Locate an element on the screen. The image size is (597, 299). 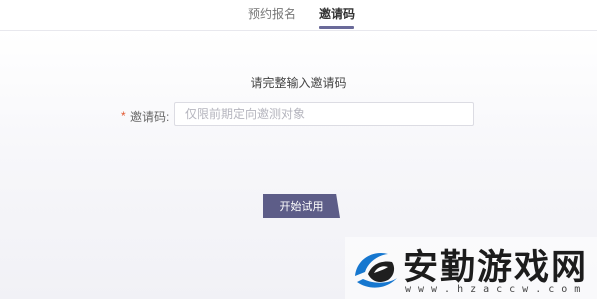
site-watermark: 安勤游戏网 www.hzaccw.com is located at coordinates (471, 268).